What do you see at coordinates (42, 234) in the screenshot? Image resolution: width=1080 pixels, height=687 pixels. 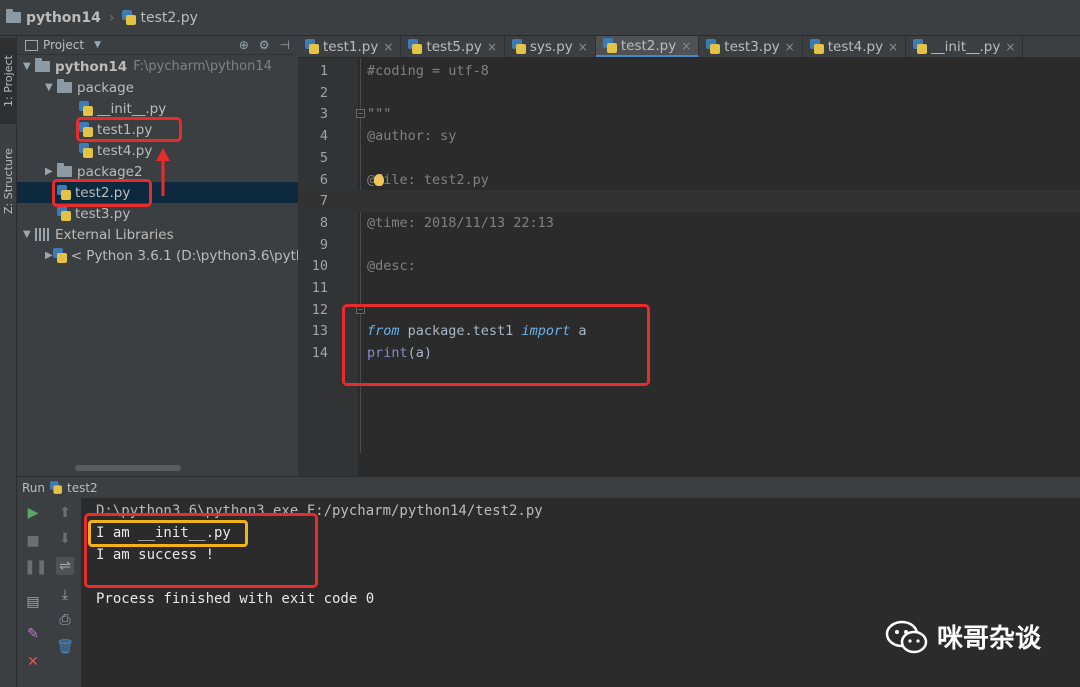 I see `library-icon` at bounding box center [42, 234].